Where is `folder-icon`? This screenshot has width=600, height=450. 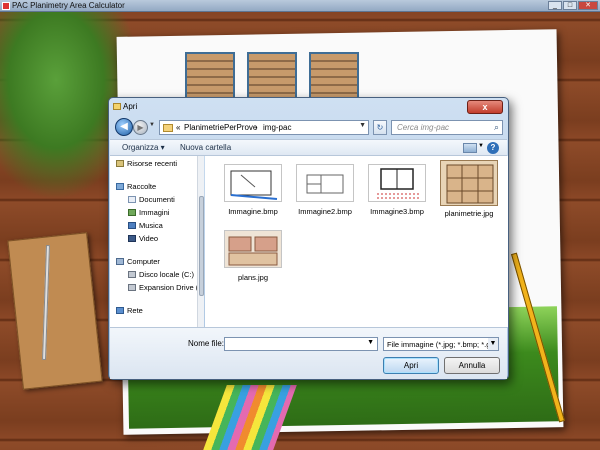 folder-icon is located at coordinates (168, 128).